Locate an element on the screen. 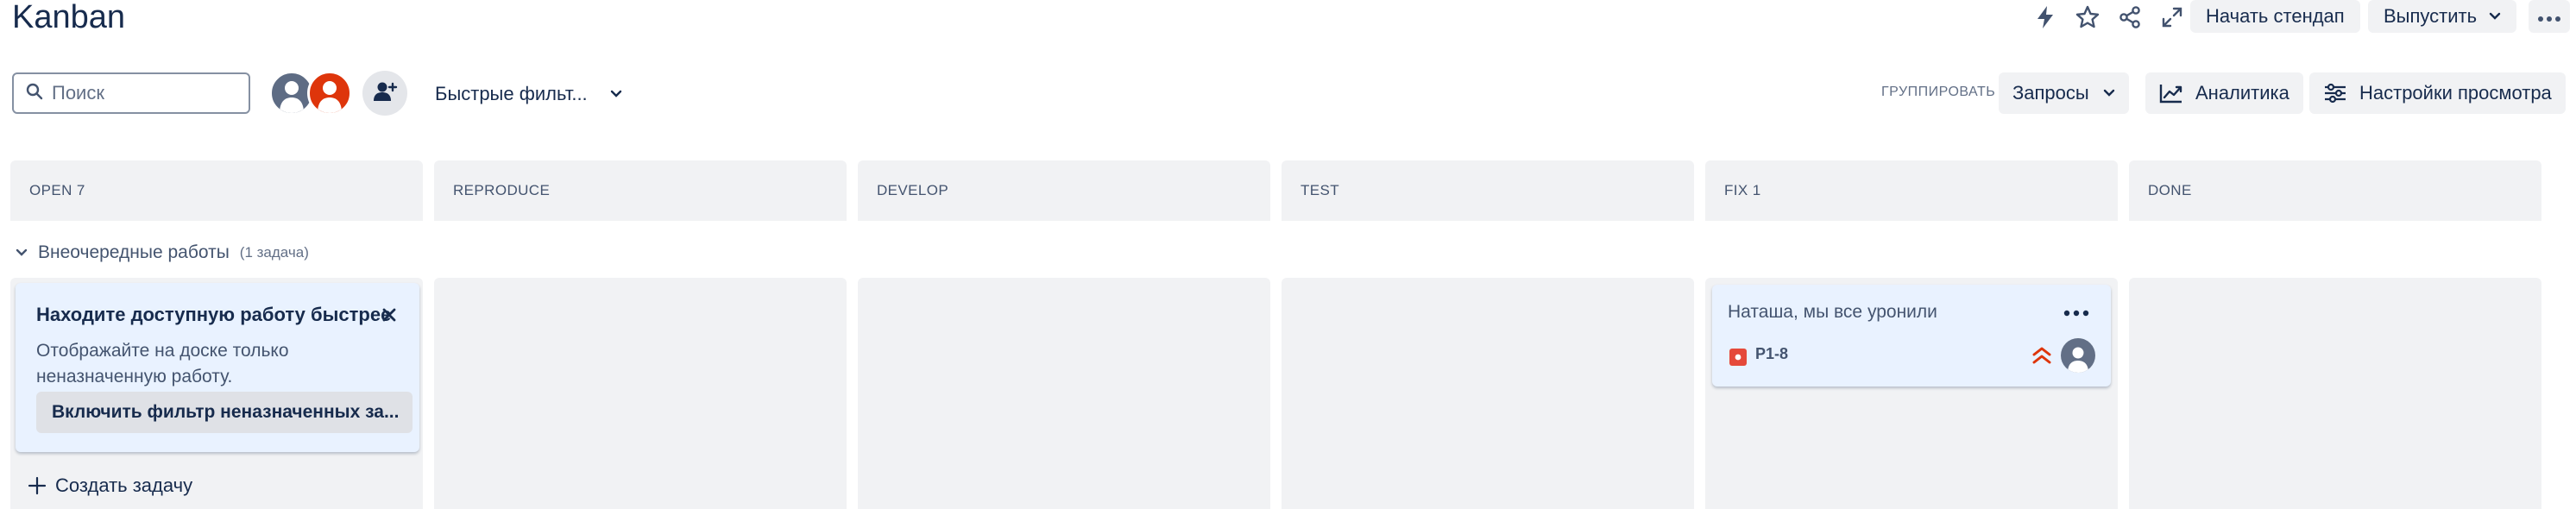  column-title: OPEN 7 is located at coordinates (57, 190).